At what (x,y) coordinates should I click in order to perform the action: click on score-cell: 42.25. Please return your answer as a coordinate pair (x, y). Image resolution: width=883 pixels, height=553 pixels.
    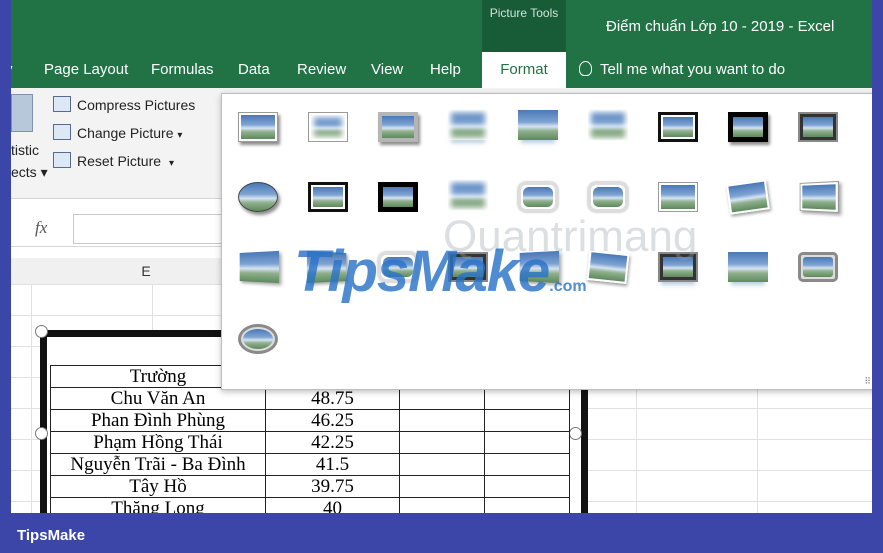
    Looking at the image, I should click on (332, 442).